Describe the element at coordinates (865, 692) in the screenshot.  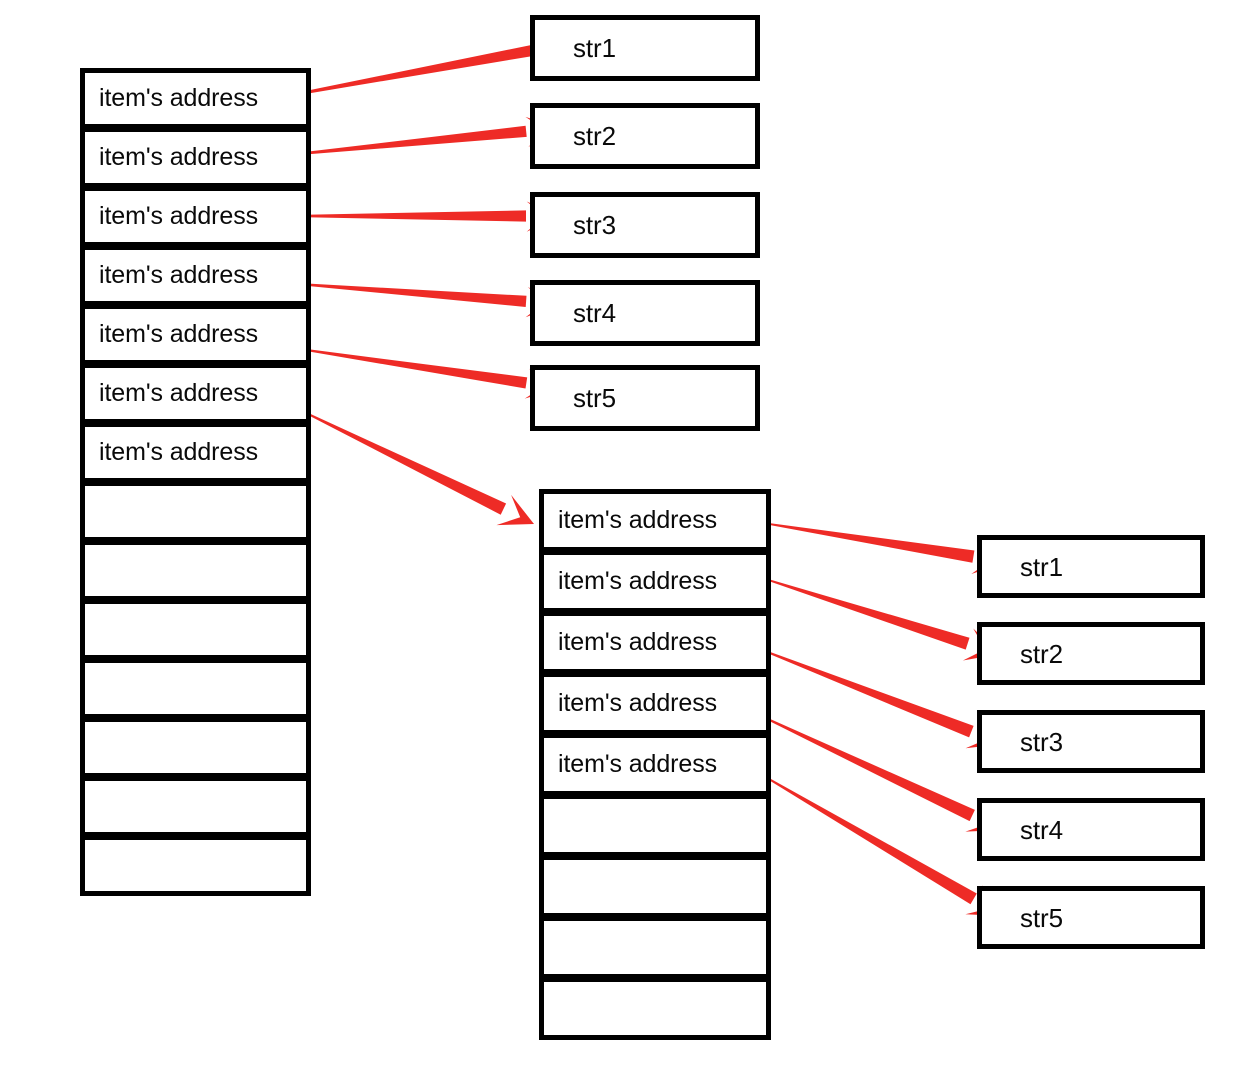
I see `arrow-mid2-to-rstr3-shaft` at that location.